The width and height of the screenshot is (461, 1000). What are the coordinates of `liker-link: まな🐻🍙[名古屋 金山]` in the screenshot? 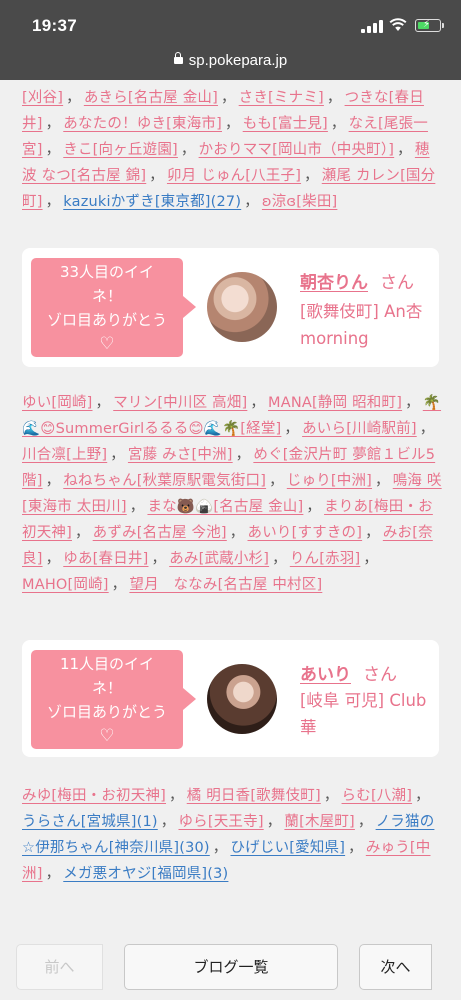 It's located at (225, 507).